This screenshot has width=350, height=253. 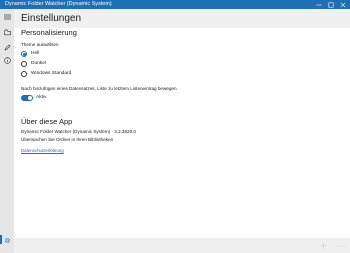 I want to click on pencil-icon, so click(x=7, y=46).